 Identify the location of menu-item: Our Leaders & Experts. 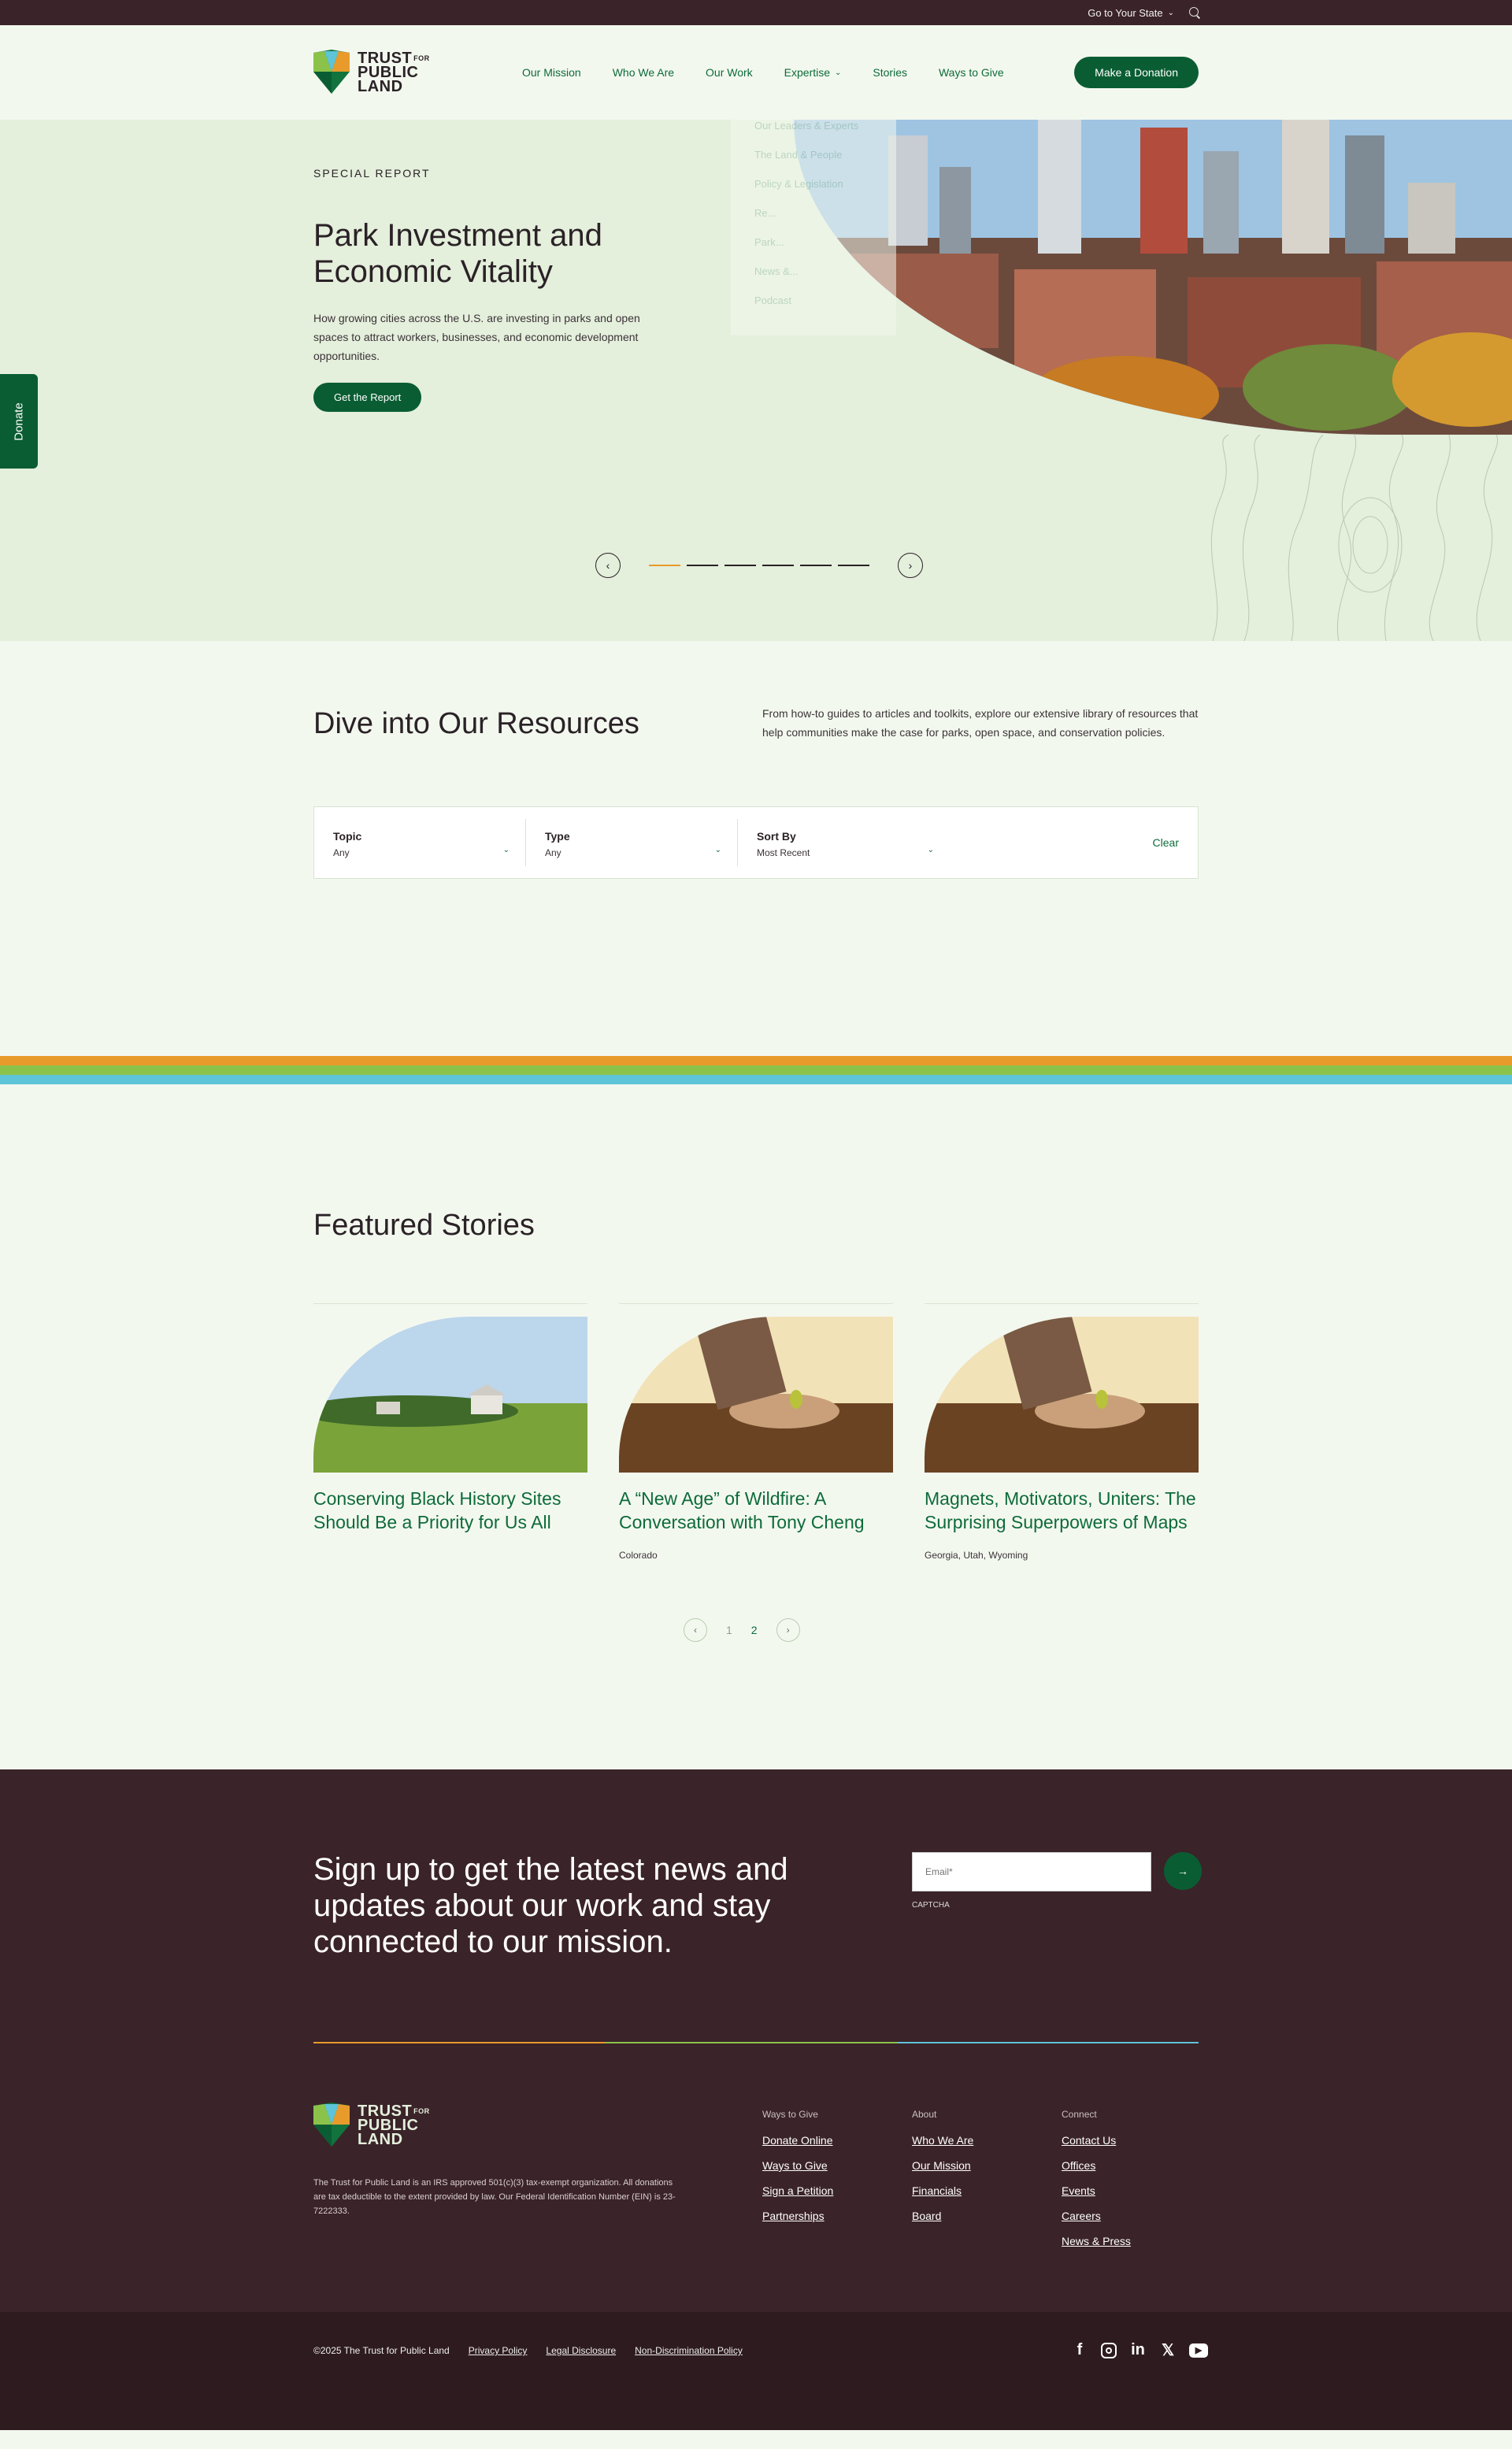
(813, 126).